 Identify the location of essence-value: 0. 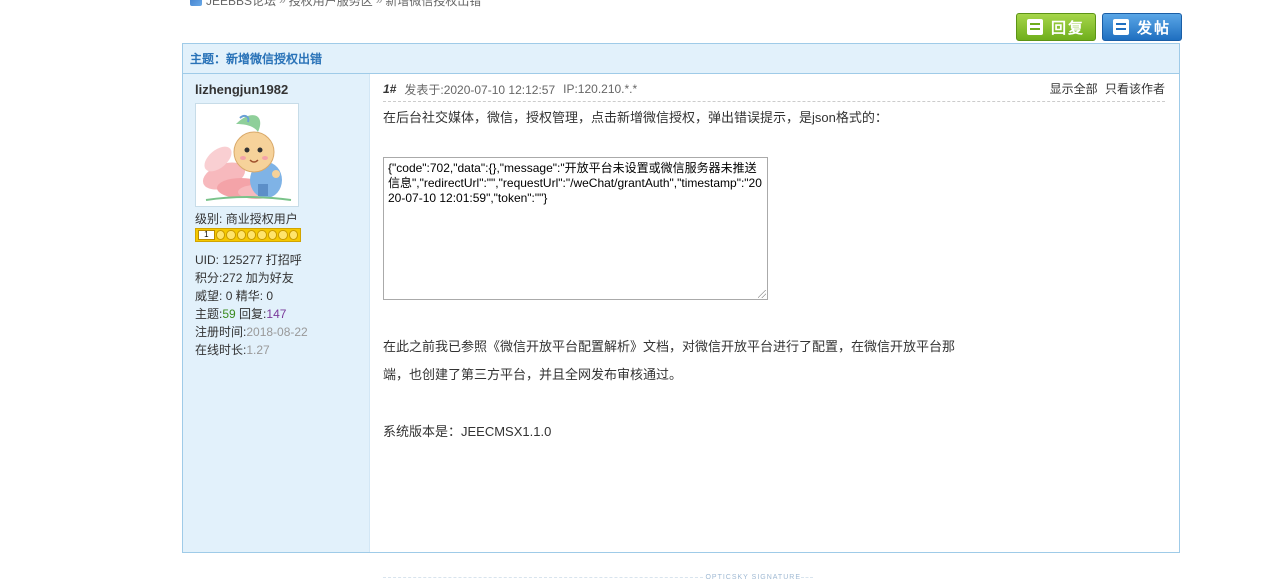
(270, 296).